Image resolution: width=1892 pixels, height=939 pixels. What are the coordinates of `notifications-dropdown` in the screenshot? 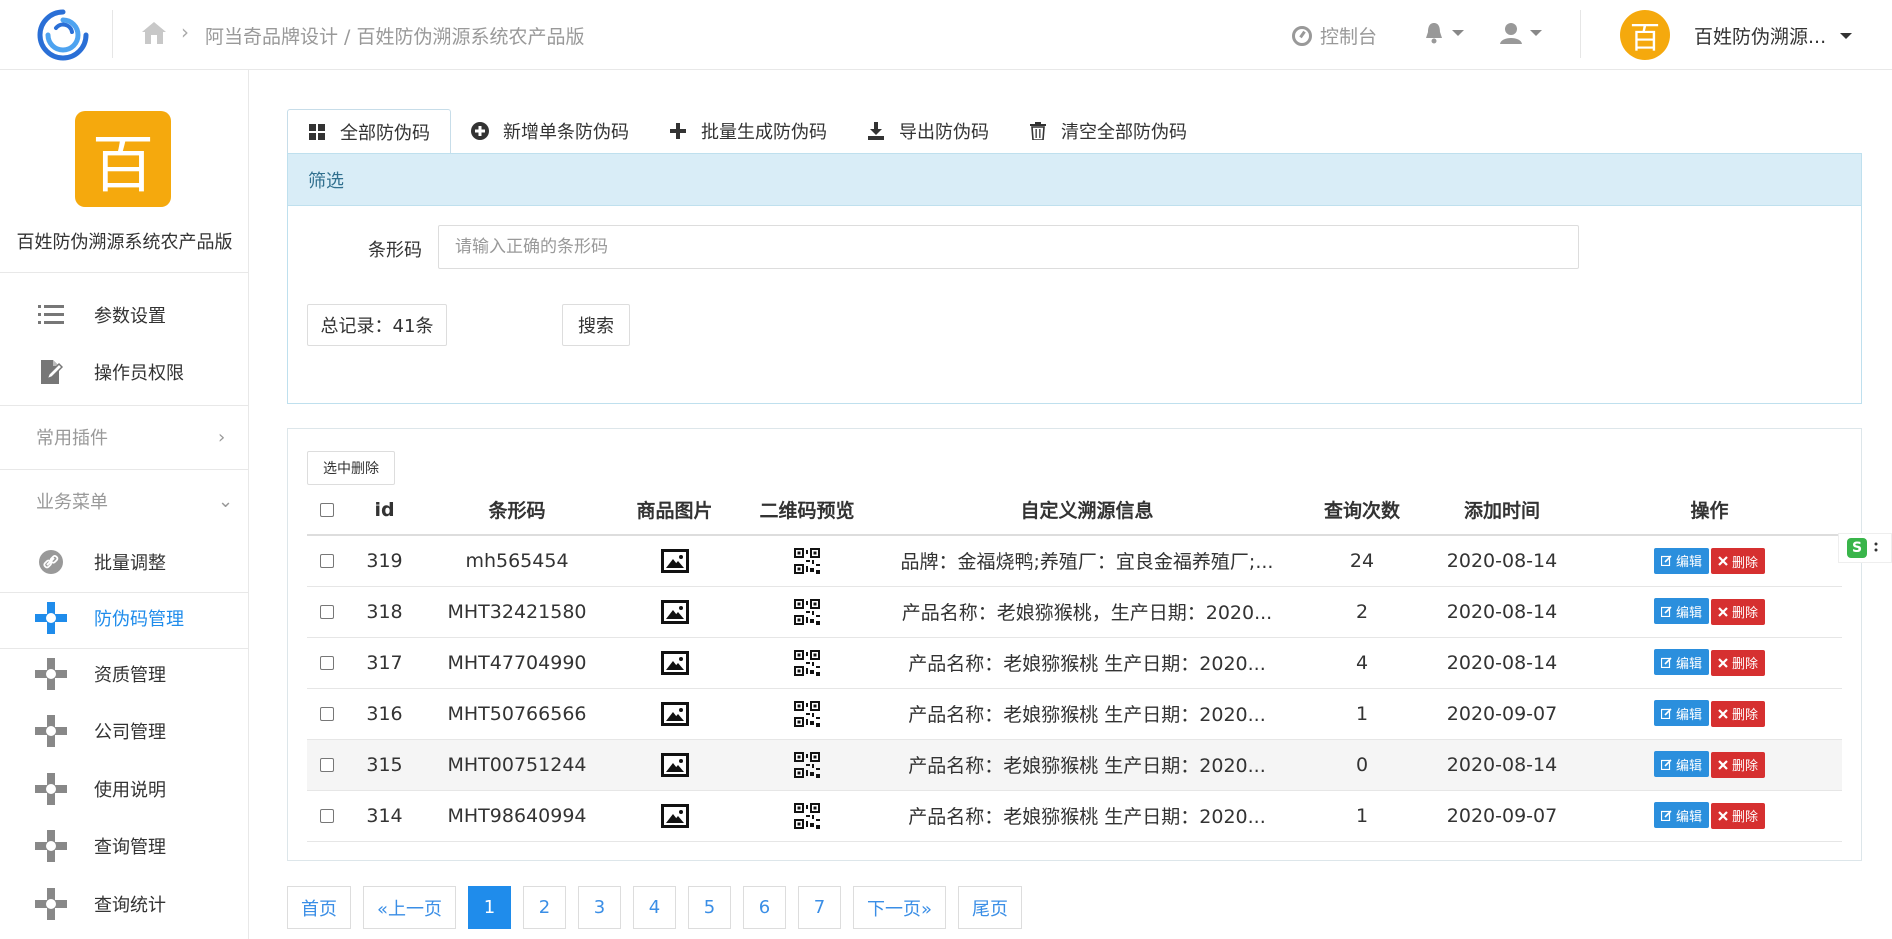 It's located at (1444, 33).